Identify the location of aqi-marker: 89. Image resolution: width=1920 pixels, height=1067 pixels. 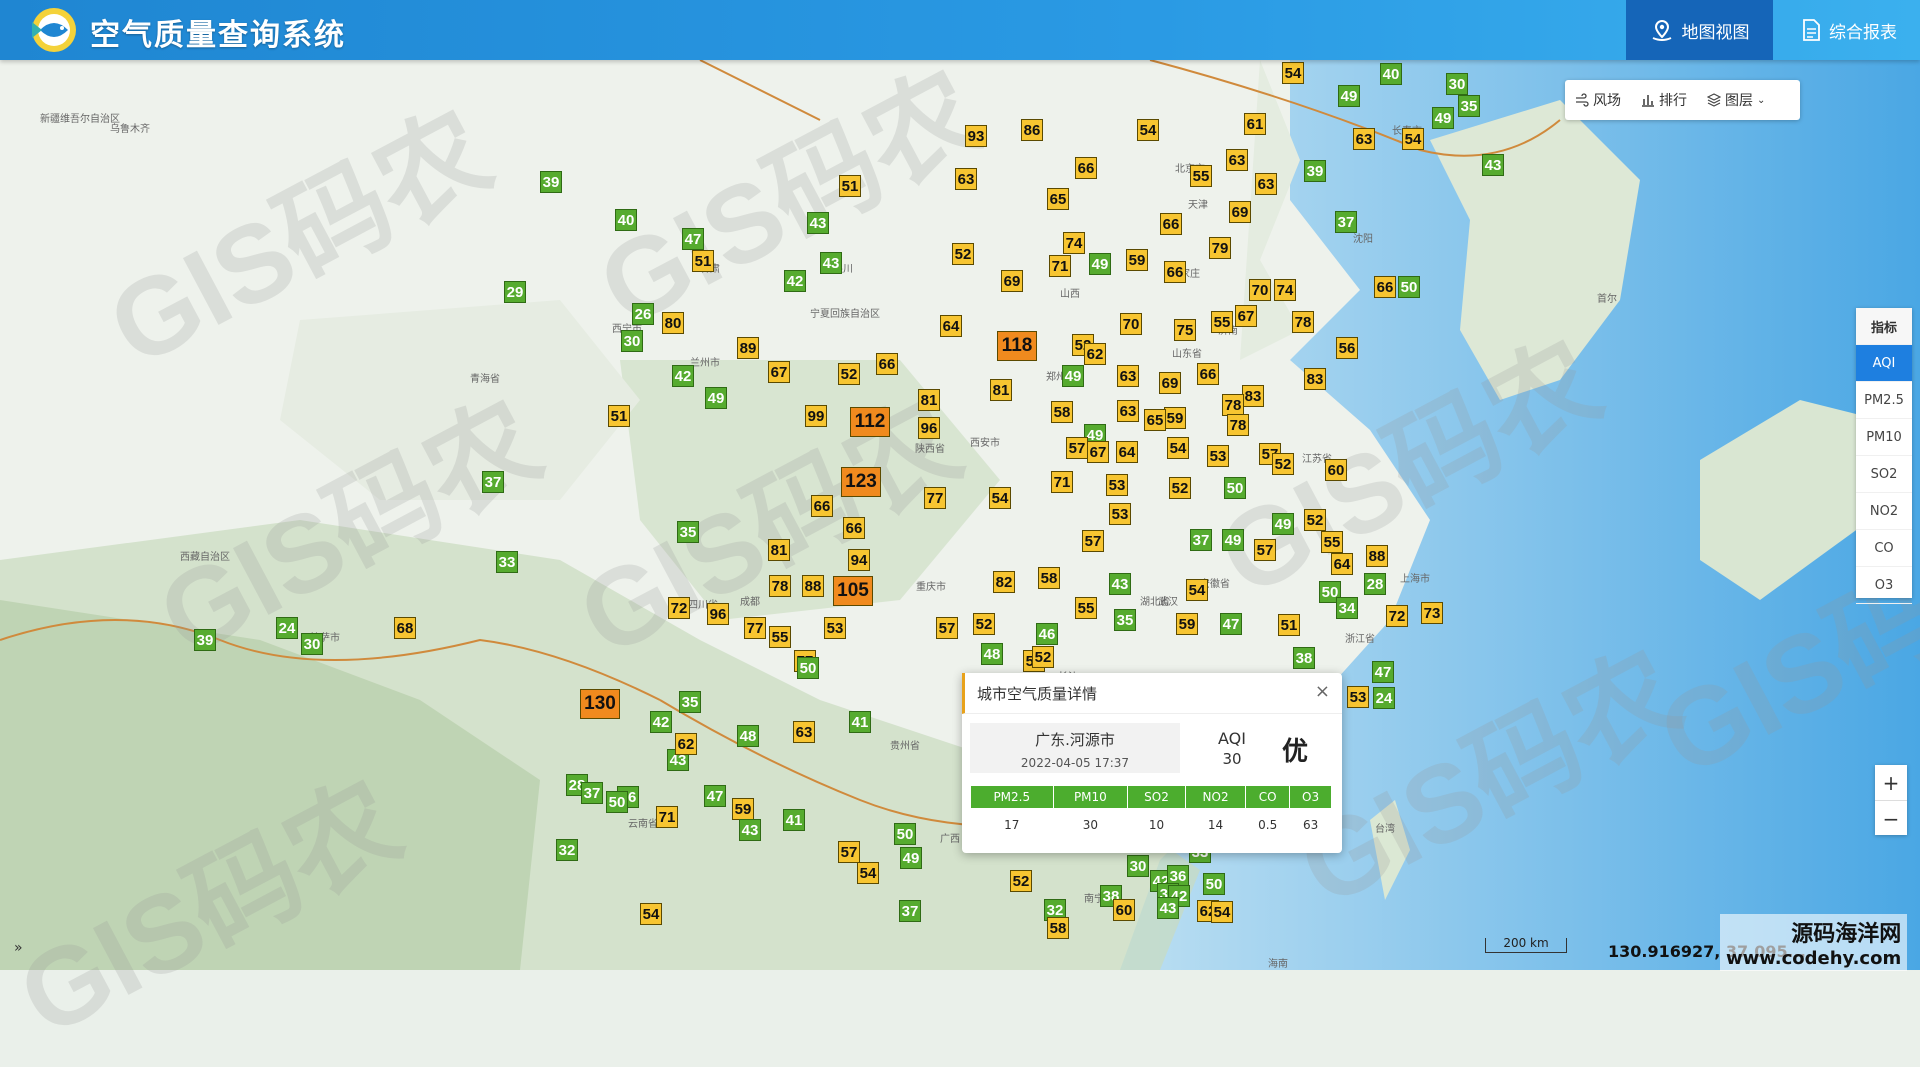
(748, 348).